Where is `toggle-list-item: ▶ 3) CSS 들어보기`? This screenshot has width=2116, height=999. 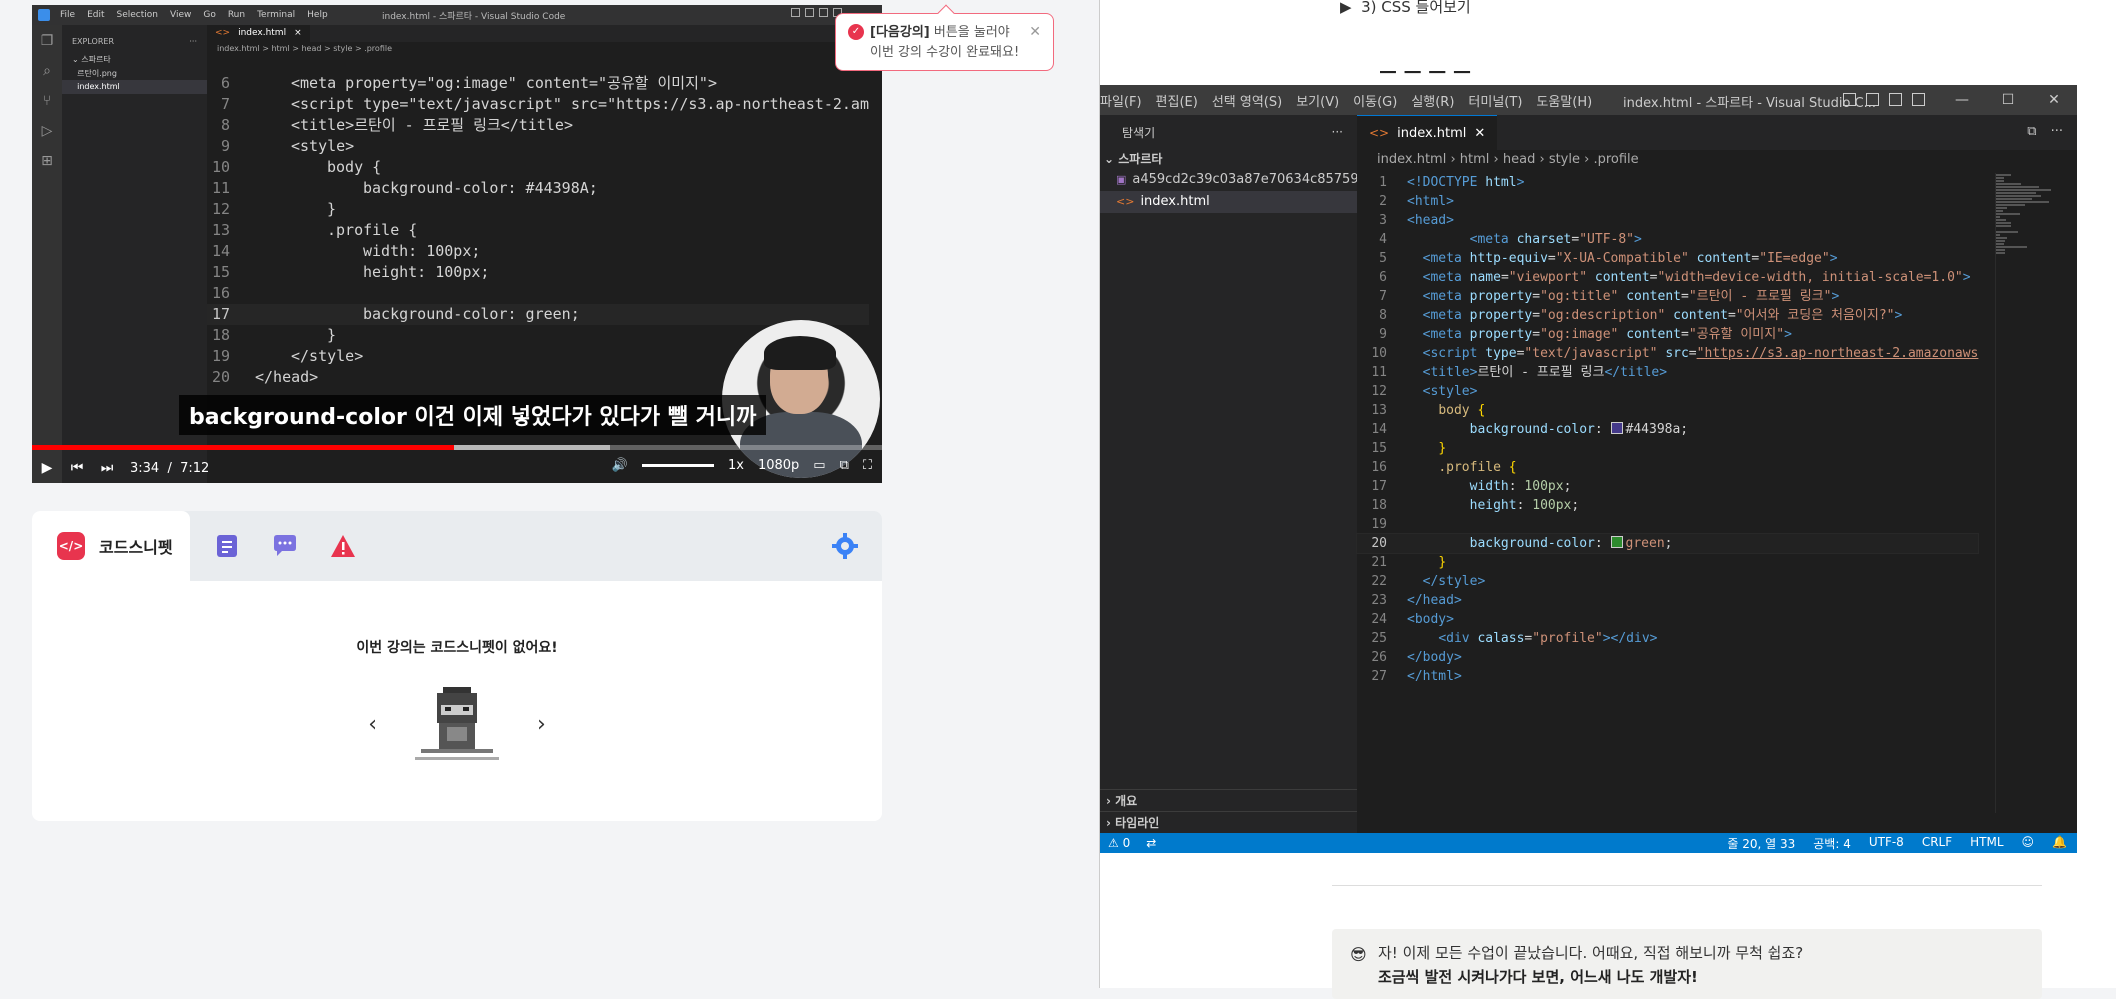 toggle-list-item: ▶ 3) CSS 들어보기 is located at coordinates (1405, 8).